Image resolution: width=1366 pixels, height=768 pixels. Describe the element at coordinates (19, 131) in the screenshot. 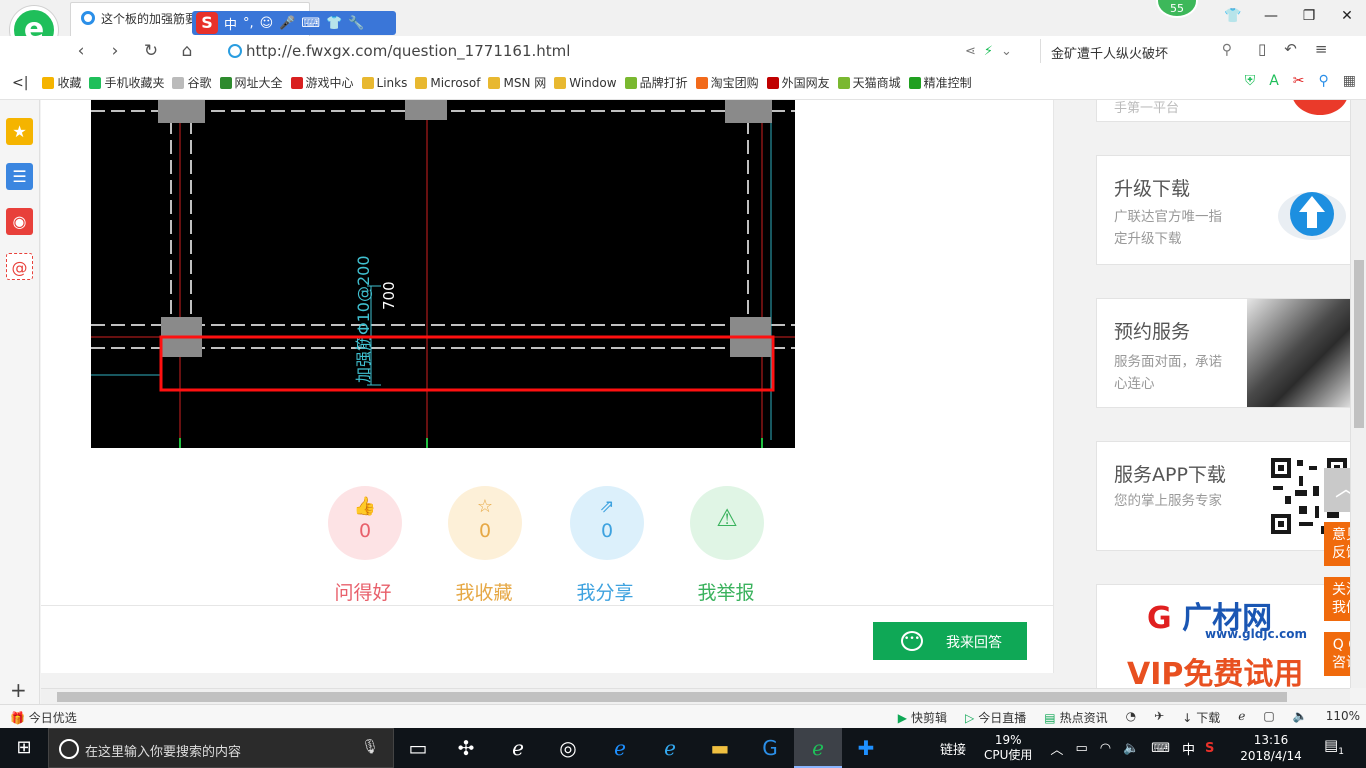

I see `favorites-star-icon: ★` at that location.